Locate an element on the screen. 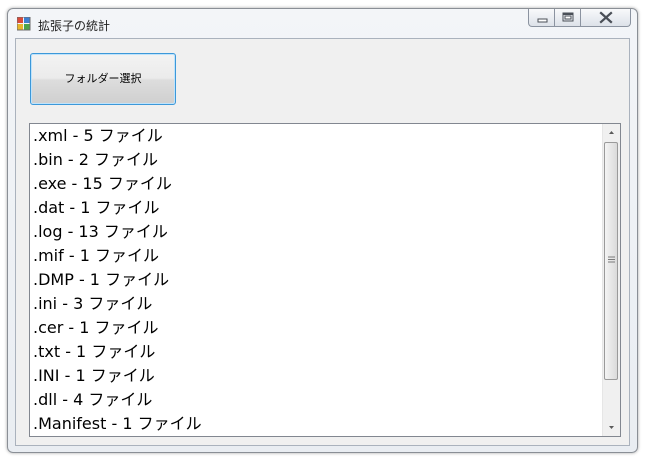  chevron-down-icon is located at coordinates (611, 427).